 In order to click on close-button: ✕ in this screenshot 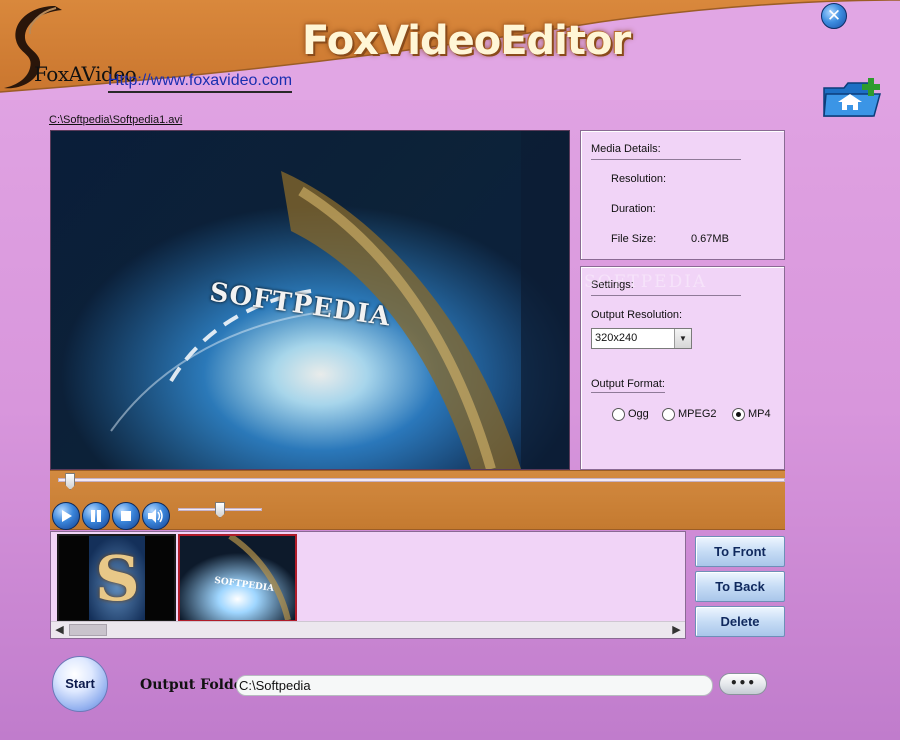, I will do `click(834, 16)`.